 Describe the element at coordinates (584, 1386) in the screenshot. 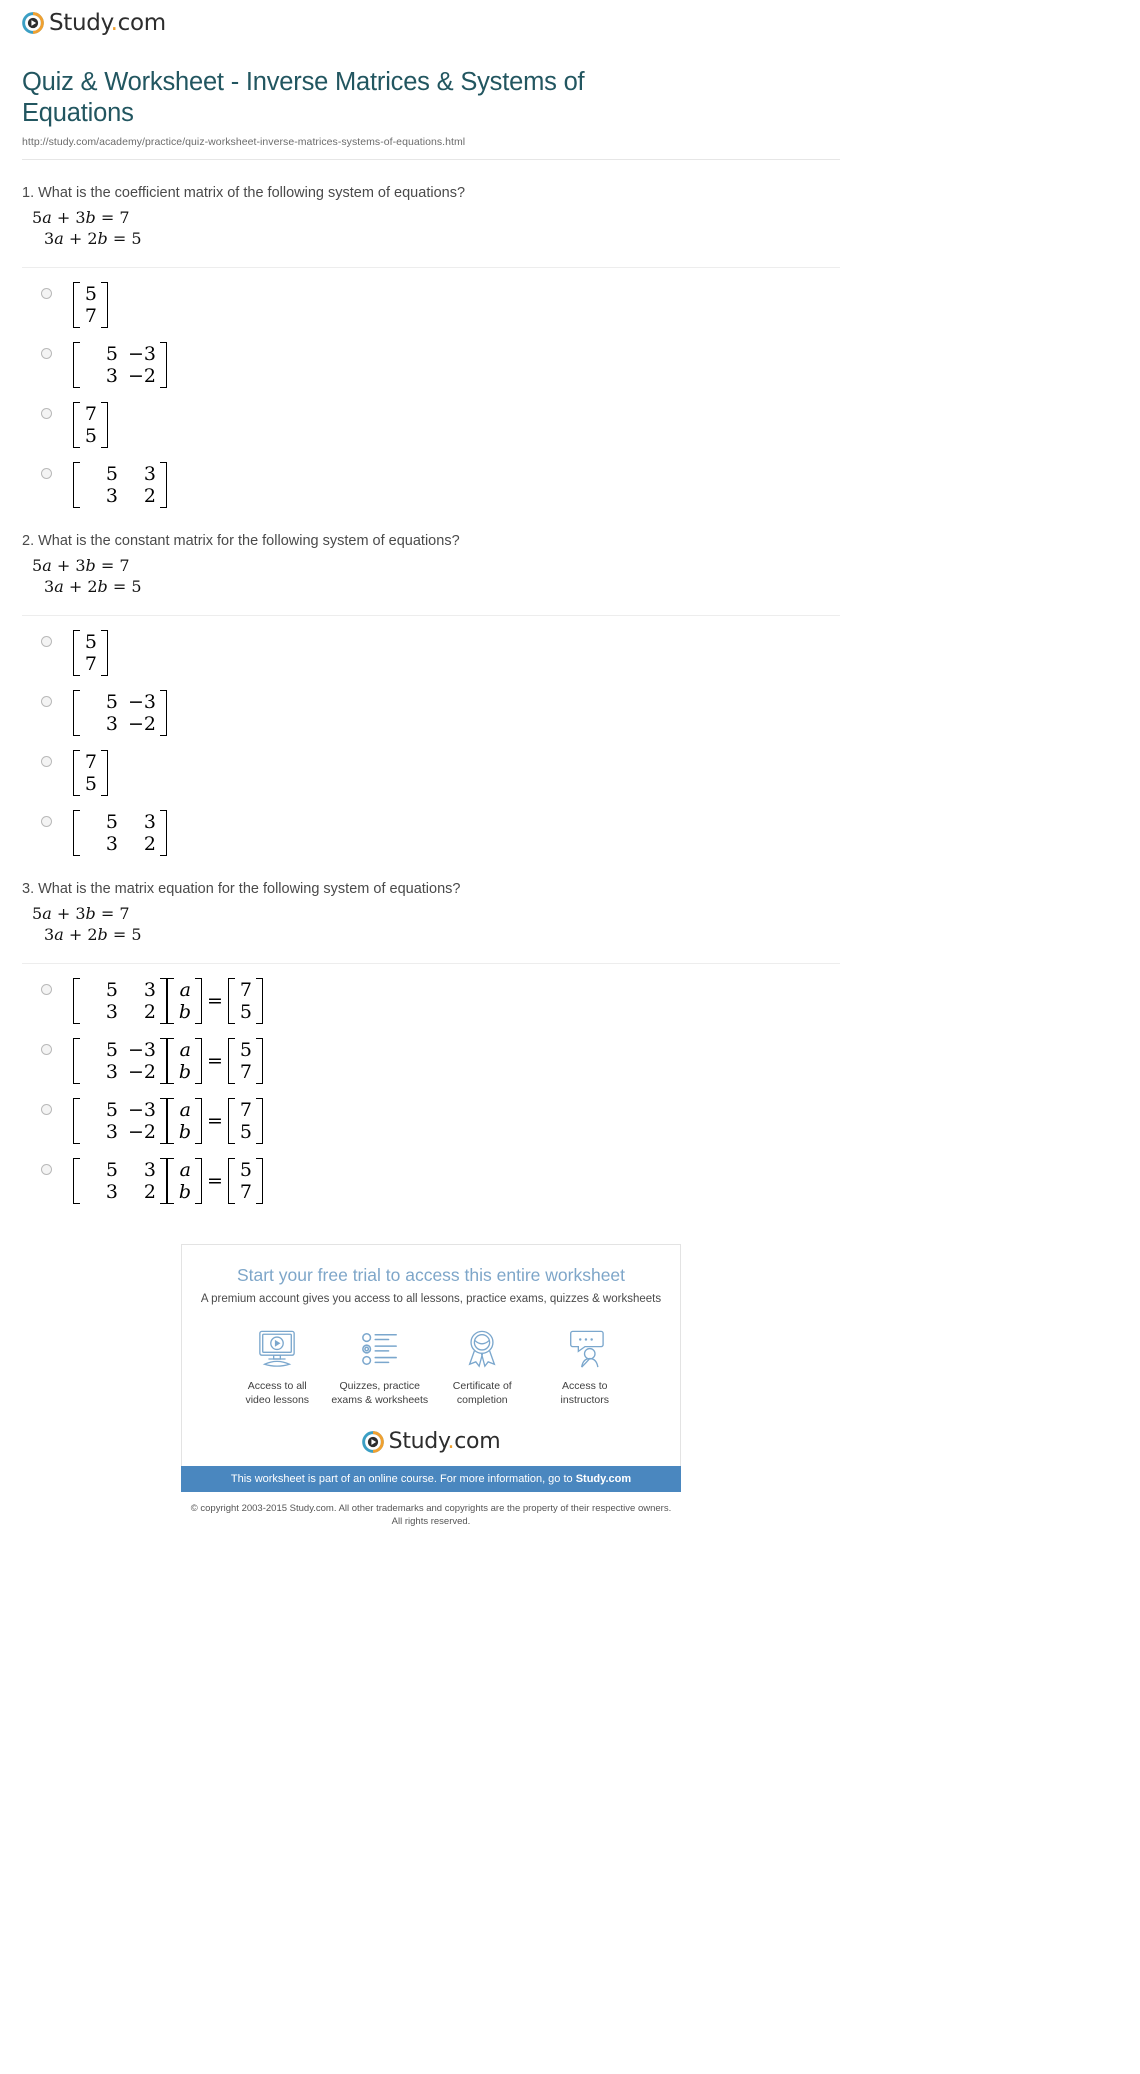

I see `promo-feature-label-line-1: Access to` at that location.